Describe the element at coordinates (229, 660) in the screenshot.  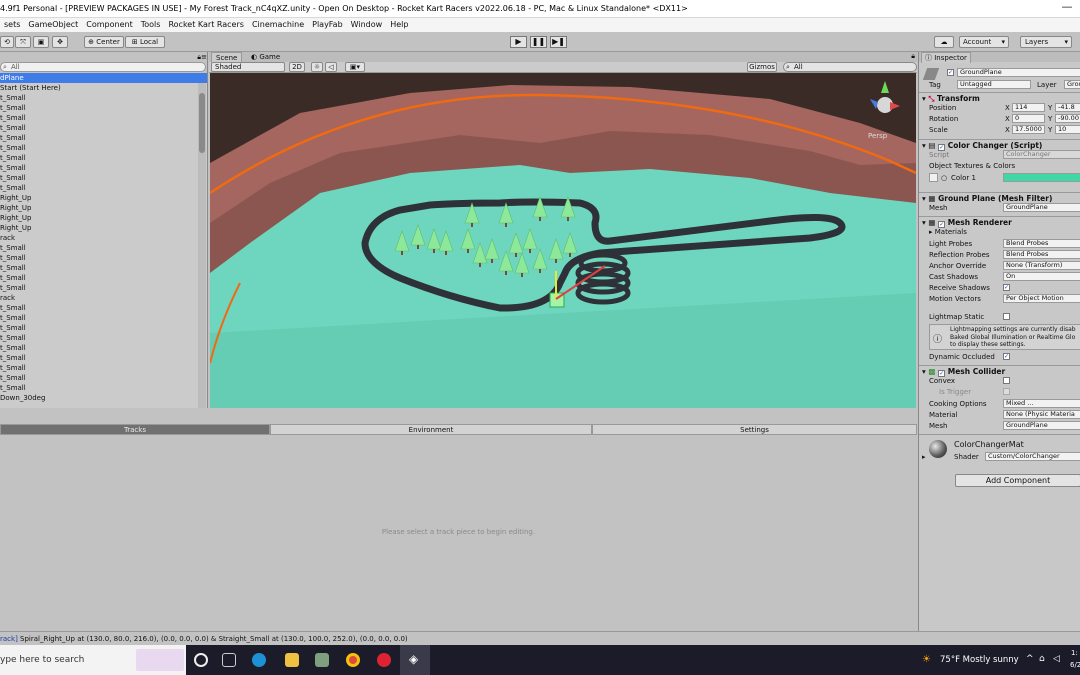
I see `widgets-icon` at that location.